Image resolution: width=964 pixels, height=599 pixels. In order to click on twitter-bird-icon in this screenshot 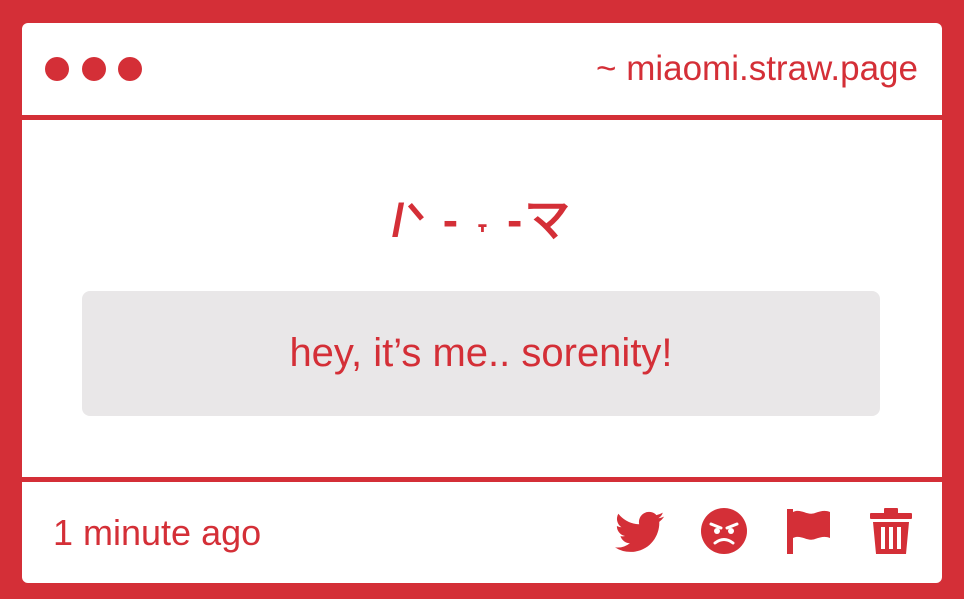, I will do `click(640, 531)`.